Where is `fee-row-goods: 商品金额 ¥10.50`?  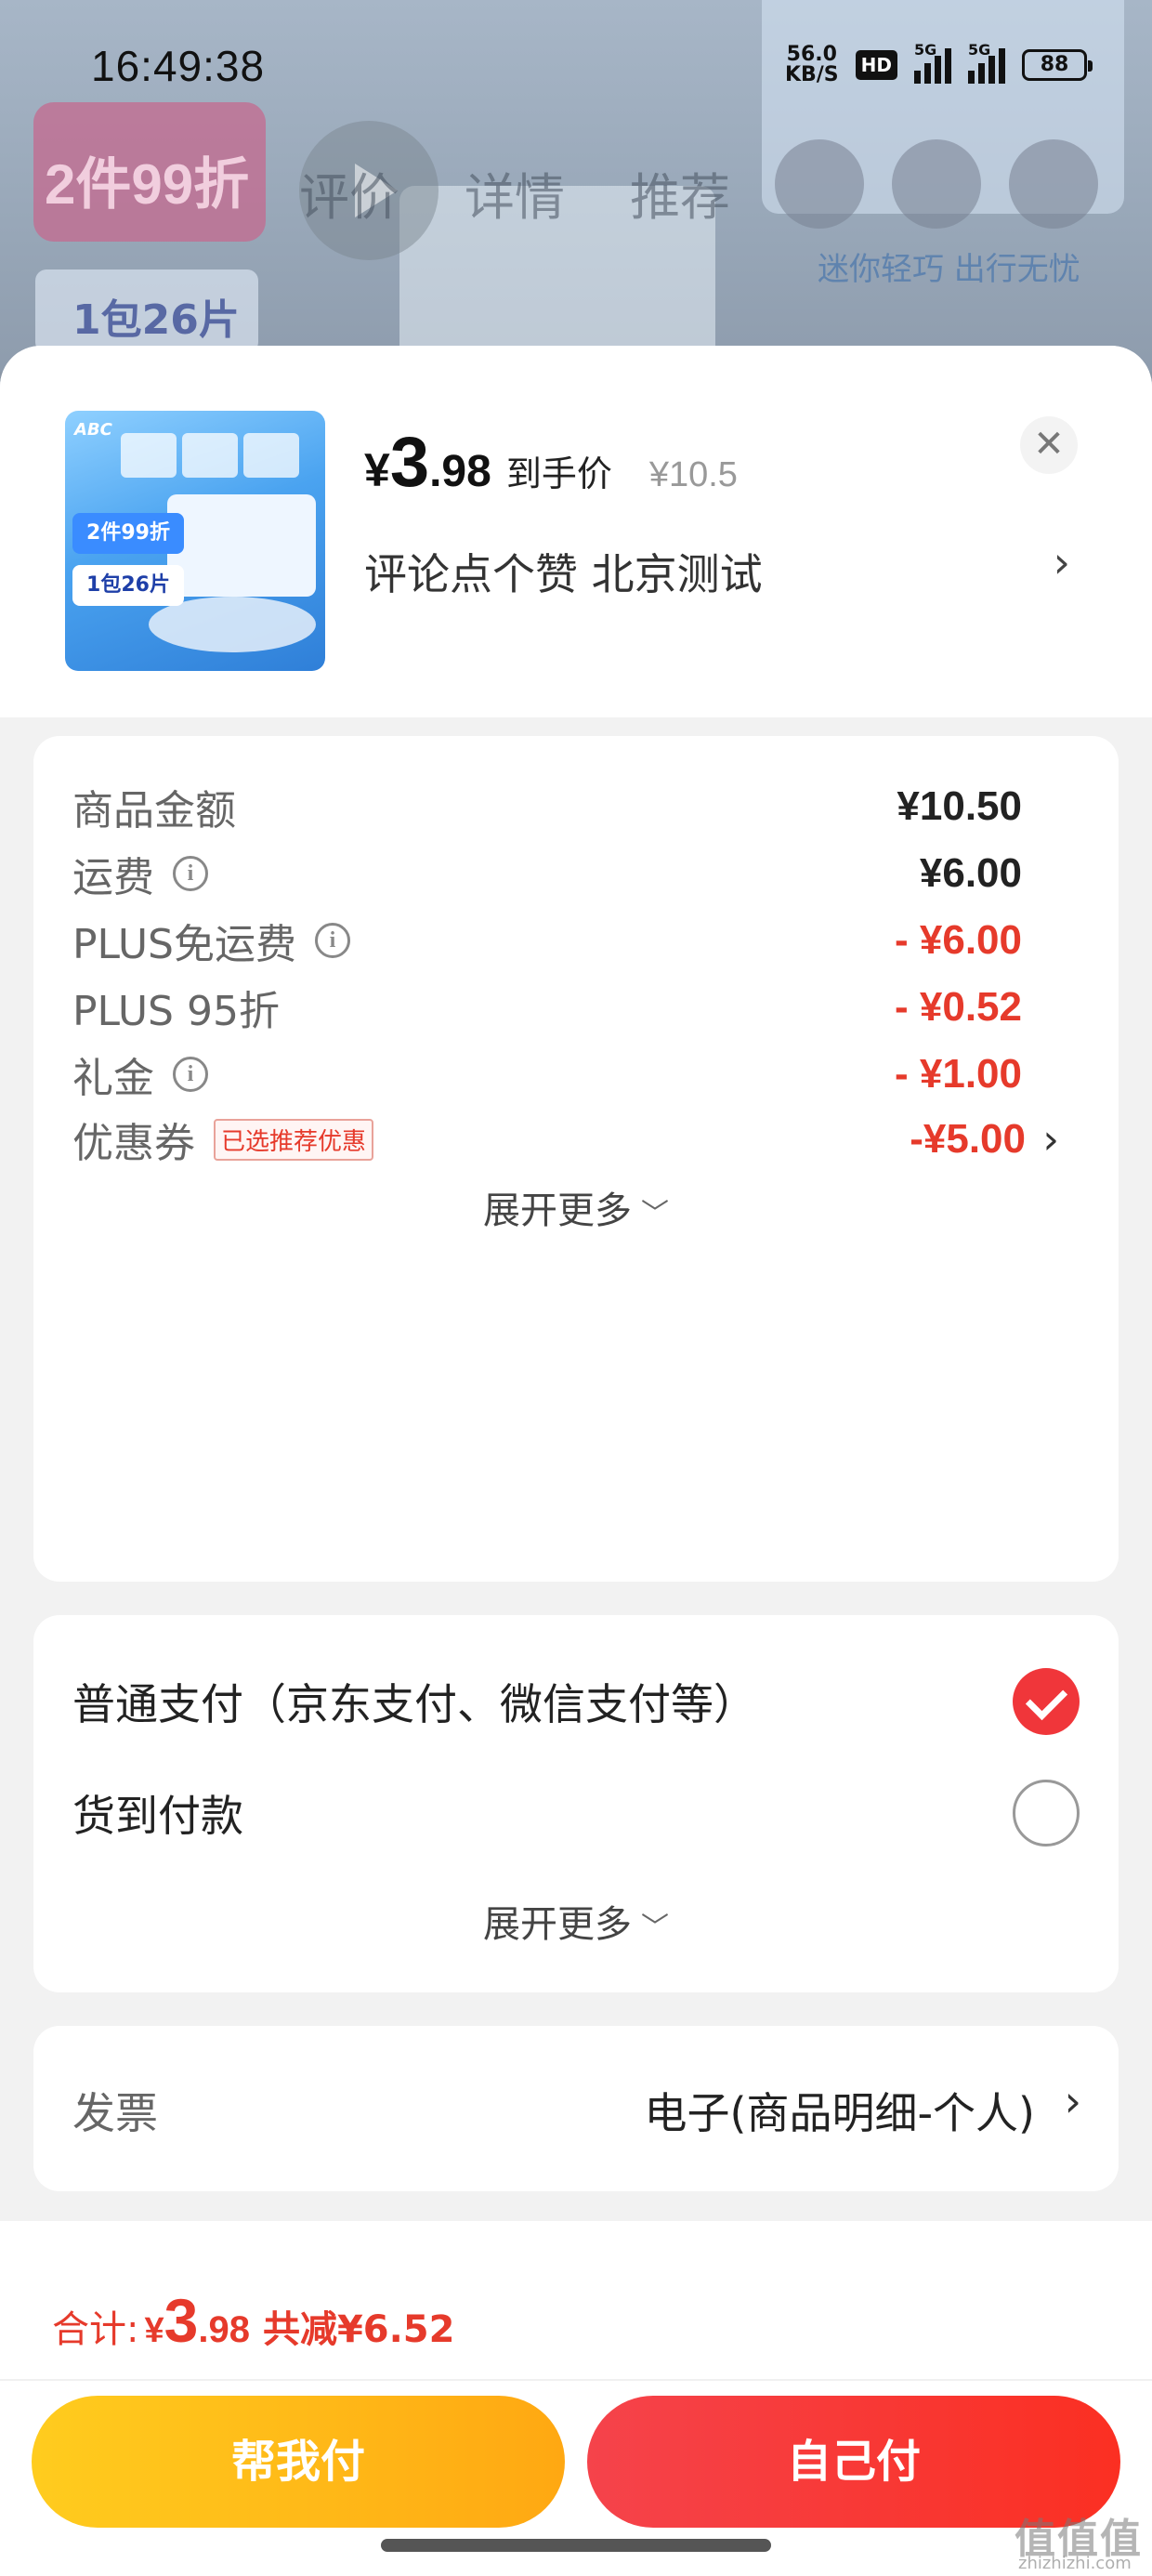 fee-row-goods: 商品金额 ¥10.50 is located at coordinates (547, 809).